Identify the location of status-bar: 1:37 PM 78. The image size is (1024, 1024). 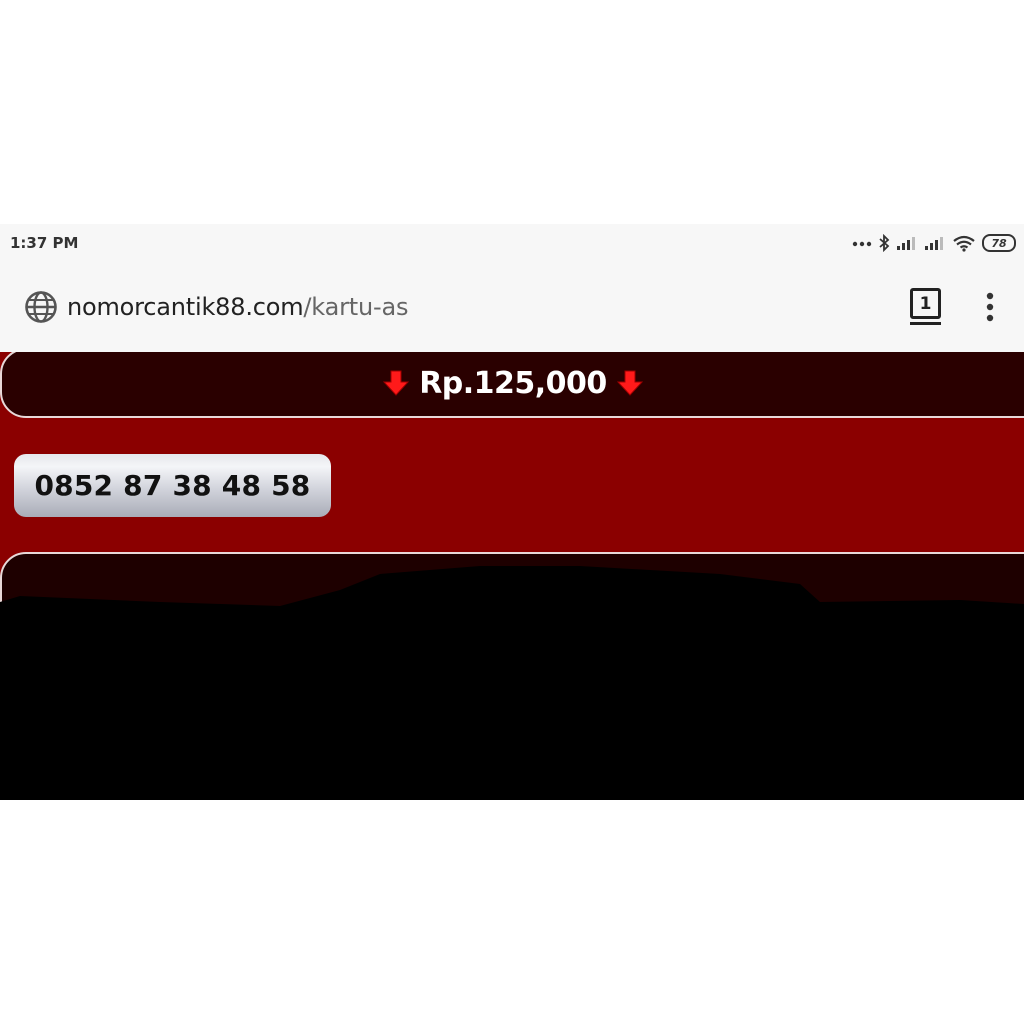
(512, 244).